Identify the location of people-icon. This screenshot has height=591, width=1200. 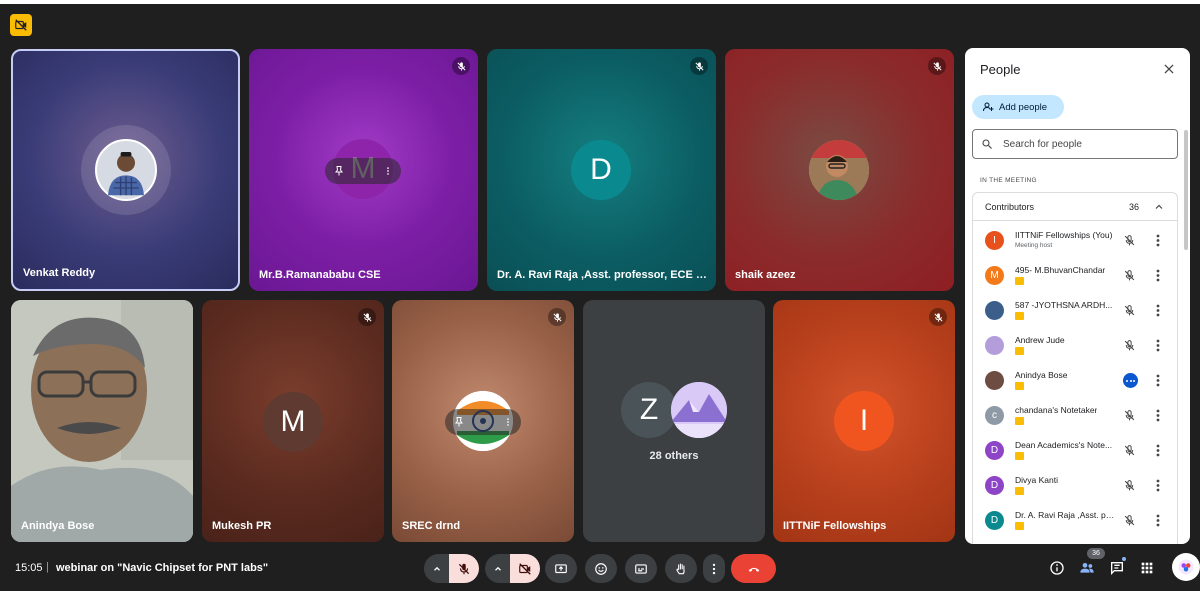
(1087, 568).